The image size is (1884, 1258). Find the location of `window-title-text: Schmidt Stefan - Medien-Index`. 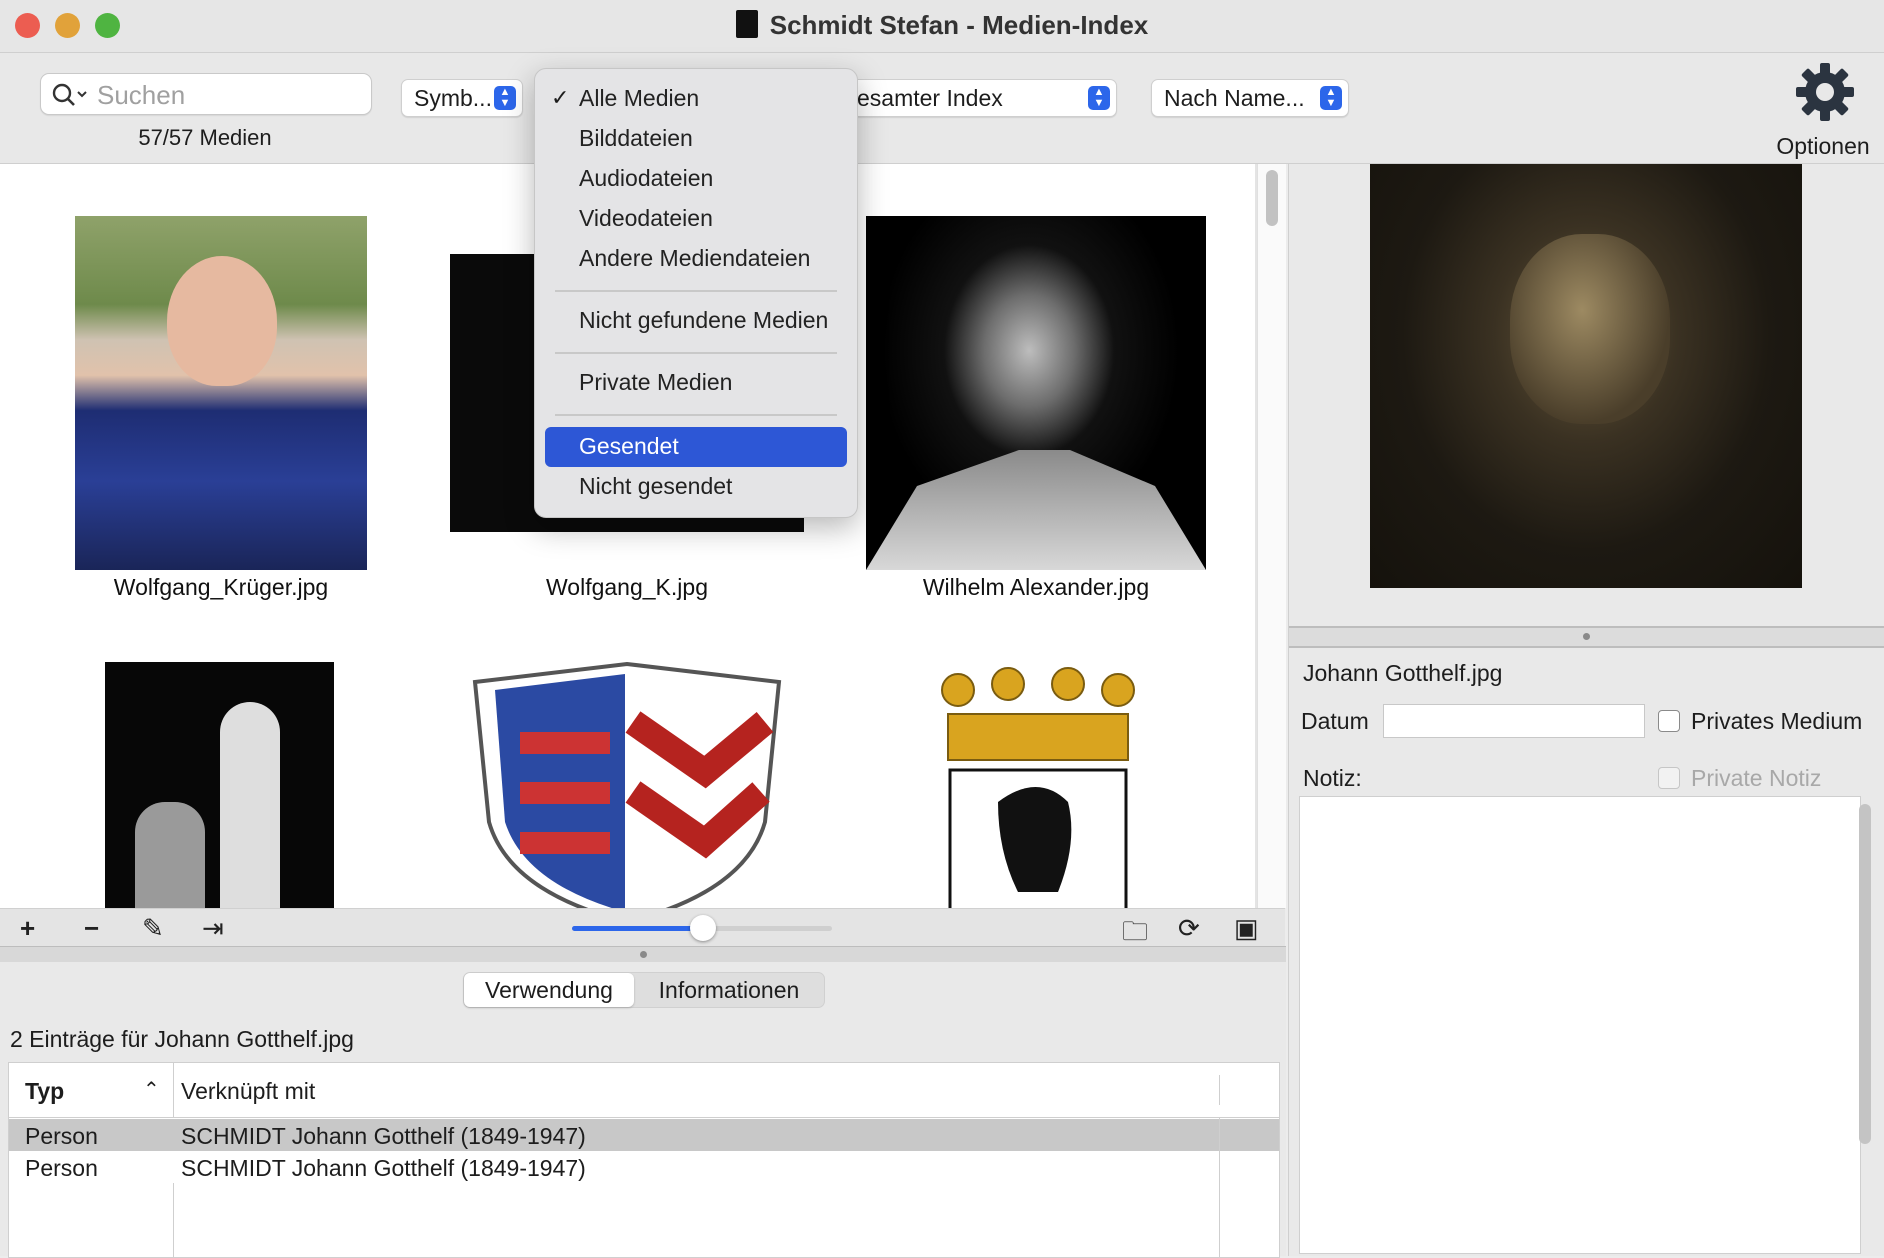

window-title-text: Schmidt Stefan - Medien-Index is located at coordinates (959, 25).